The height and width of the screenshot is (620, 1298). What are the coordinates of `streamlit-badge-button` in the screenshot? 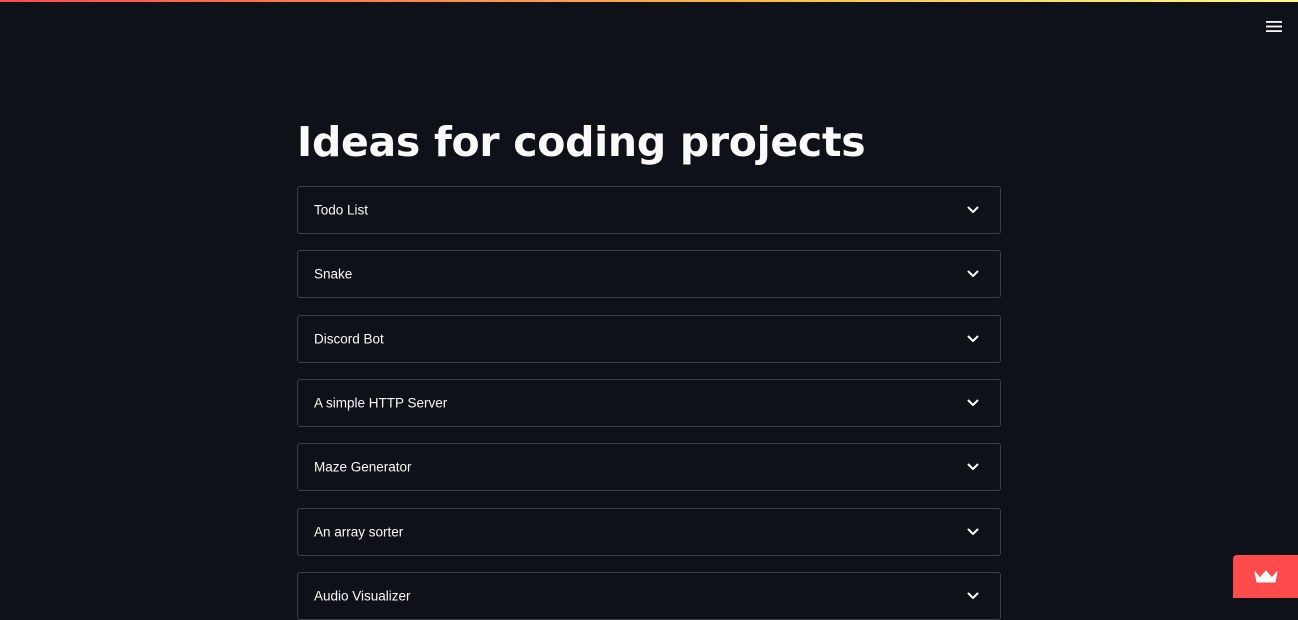 It's located at (1265, 576).